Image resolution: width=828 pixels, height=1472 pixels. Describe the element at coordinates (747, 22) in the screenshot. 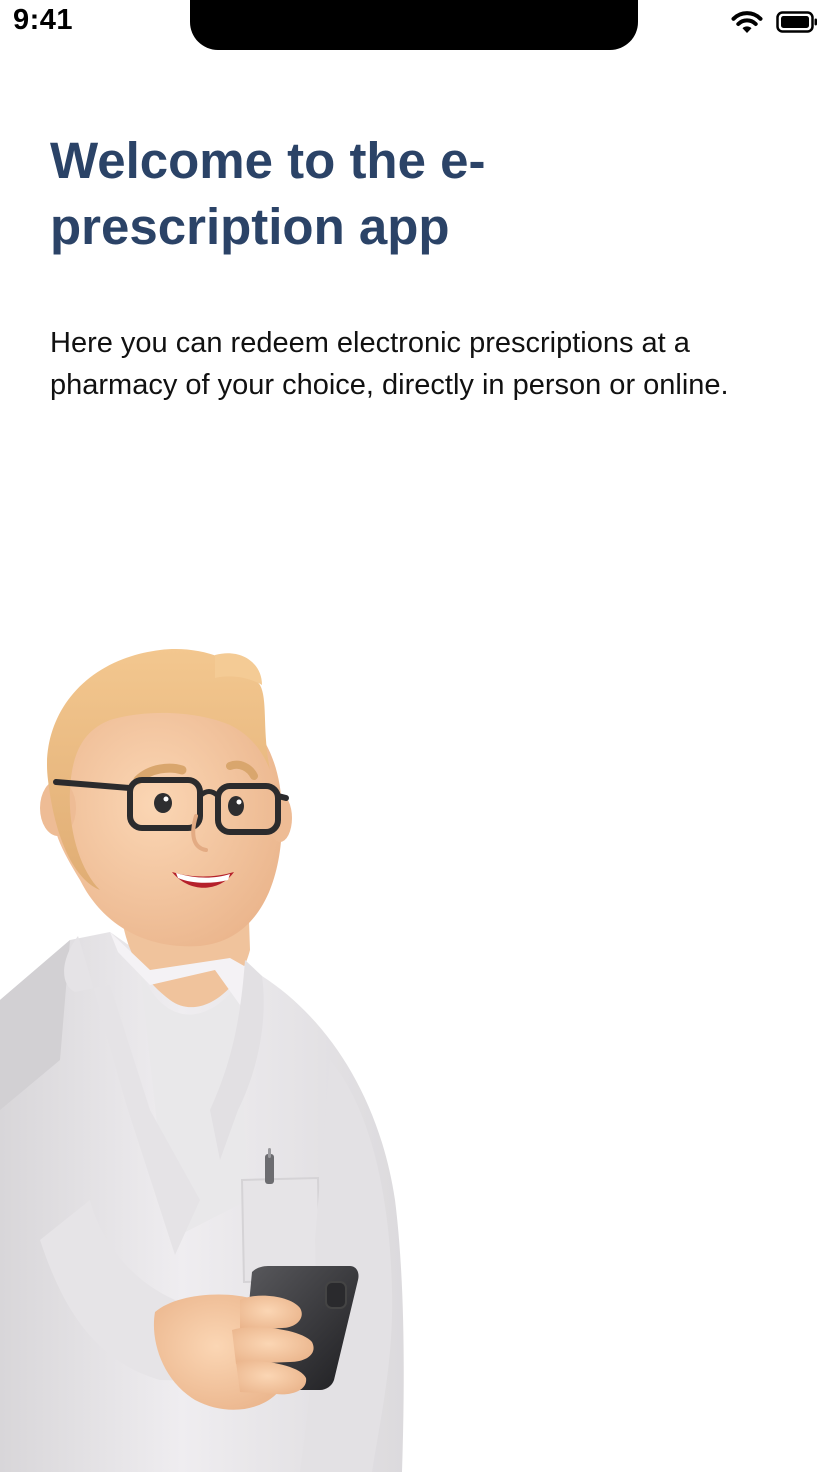

I see `wifi-icon` at that location.